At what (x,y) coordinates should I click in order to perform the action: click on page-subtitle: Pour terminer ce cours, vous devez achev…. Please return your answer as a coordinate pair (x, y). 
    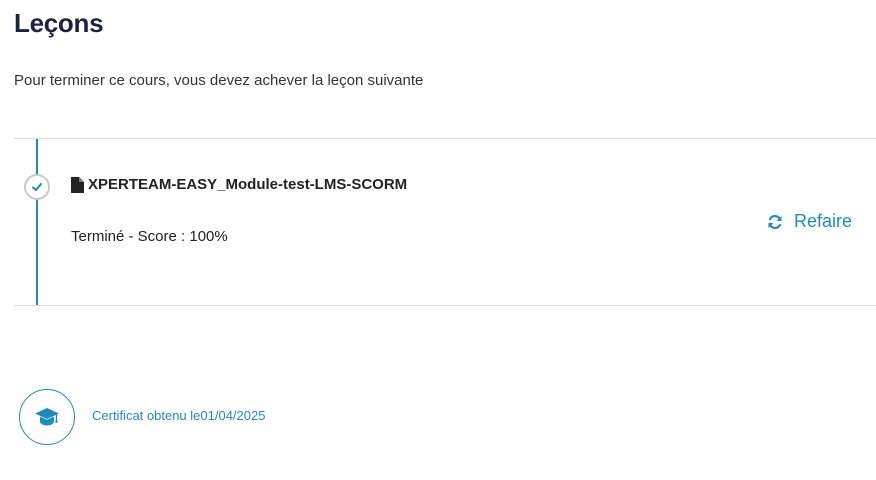
    Looking at the image, I should click on (219, 80).